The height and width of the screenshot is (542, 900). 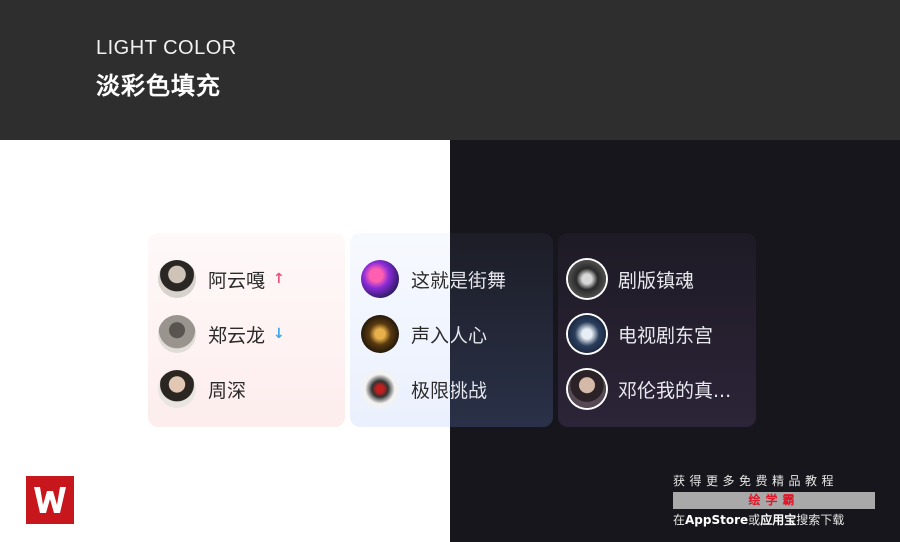 I want to click on list-item: 阿云嘎 ↑, so click(x=221, y=279).